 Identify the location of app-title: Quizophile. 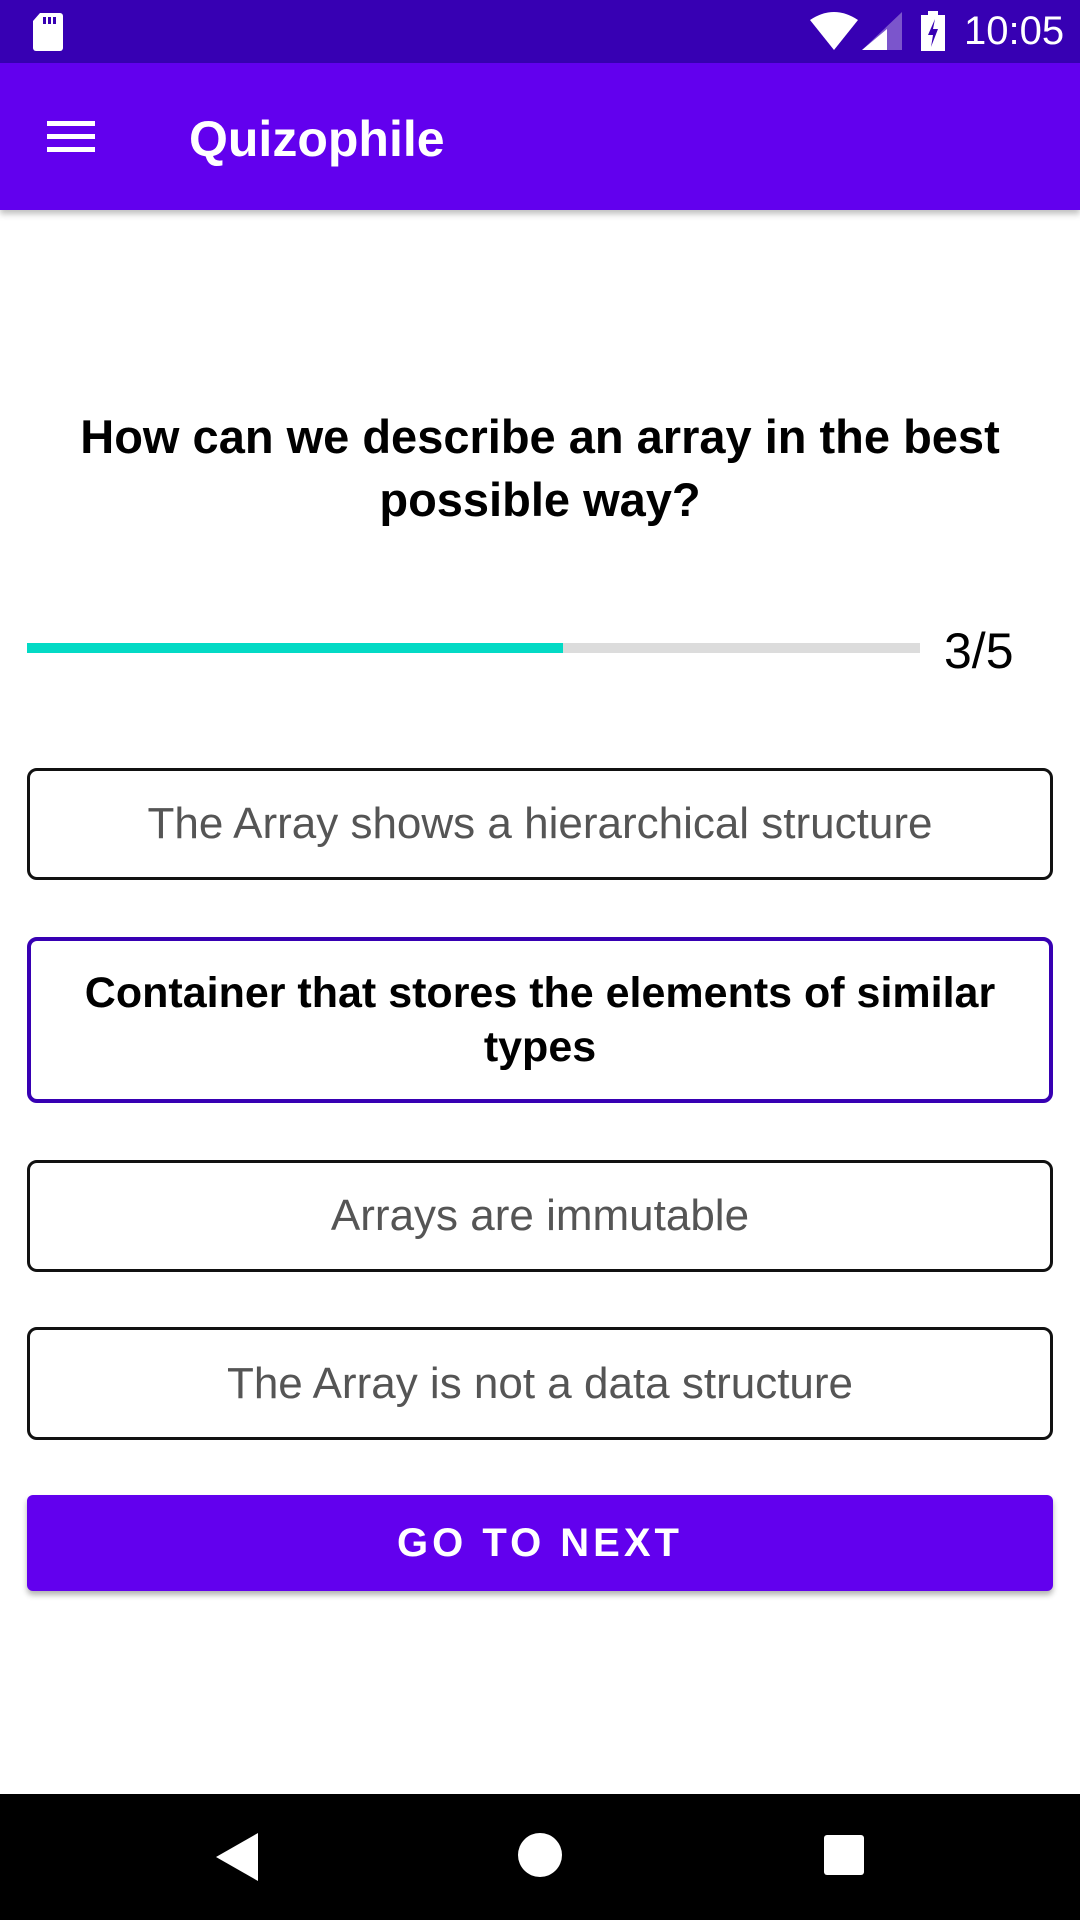
(317, 139).